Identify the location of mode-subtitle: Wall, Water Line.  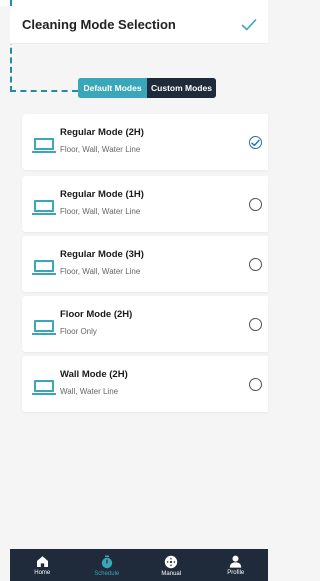
(89, 391).